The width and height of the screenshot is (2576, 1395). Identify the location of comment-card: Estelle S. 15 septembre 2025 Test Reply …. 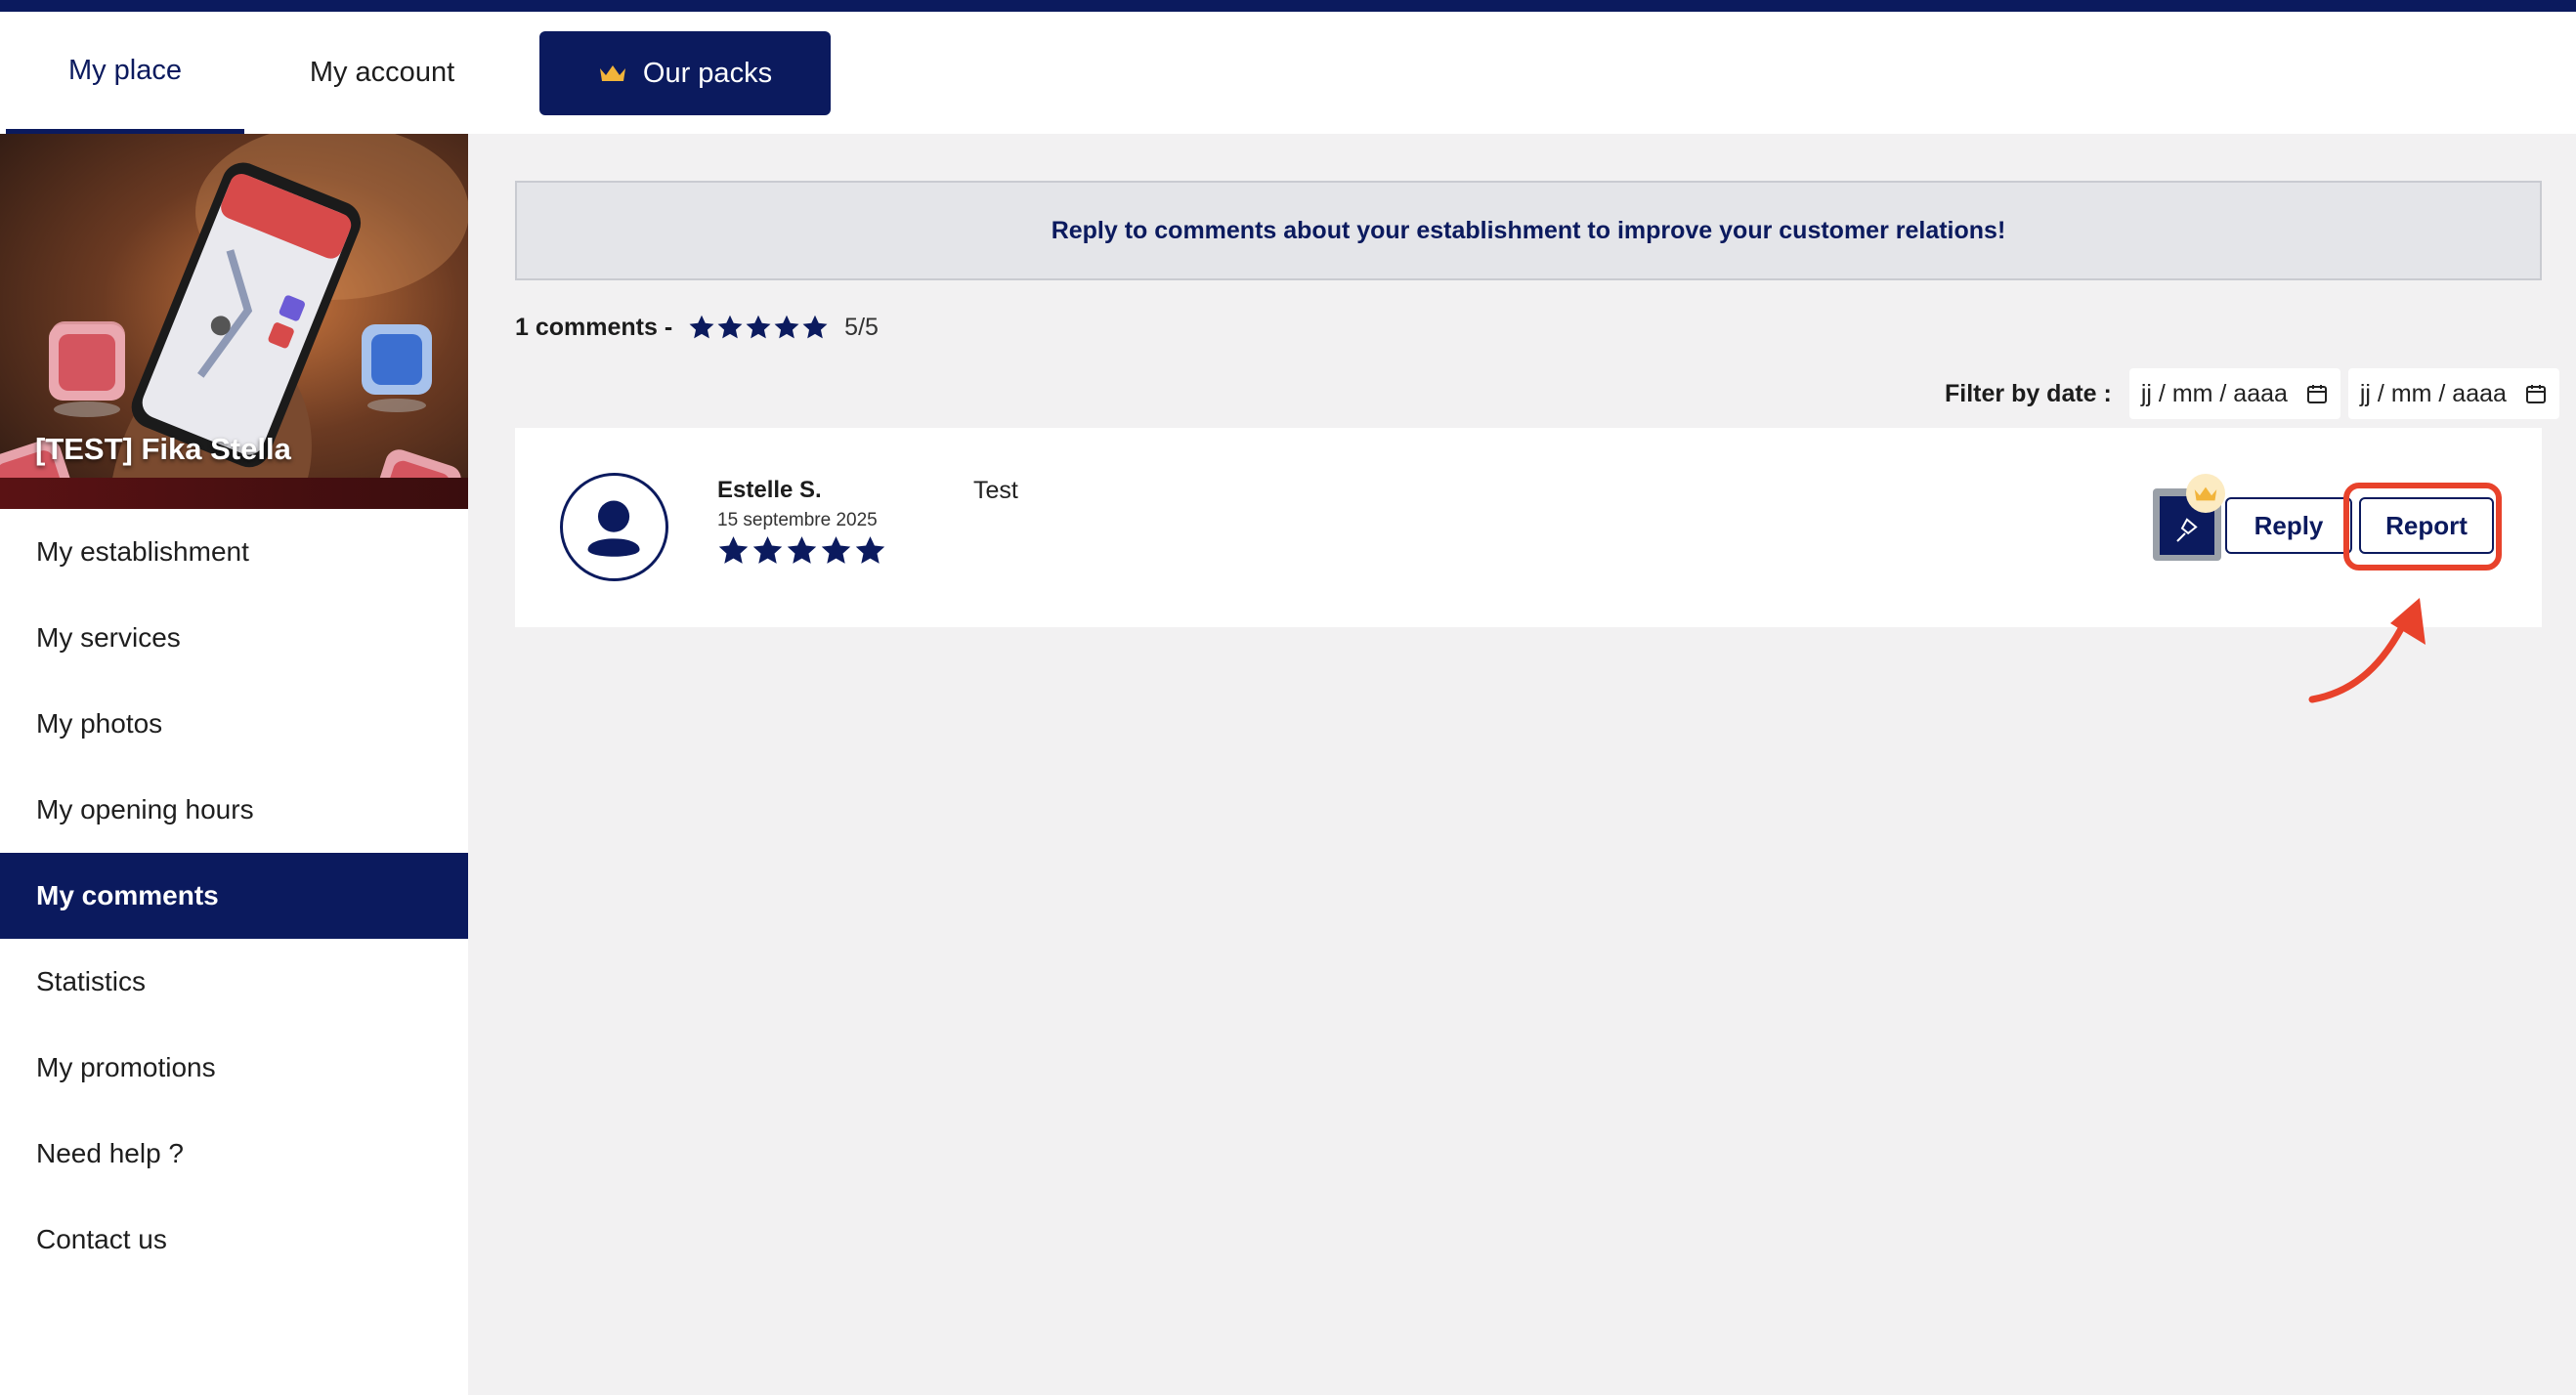
(1529, 527).